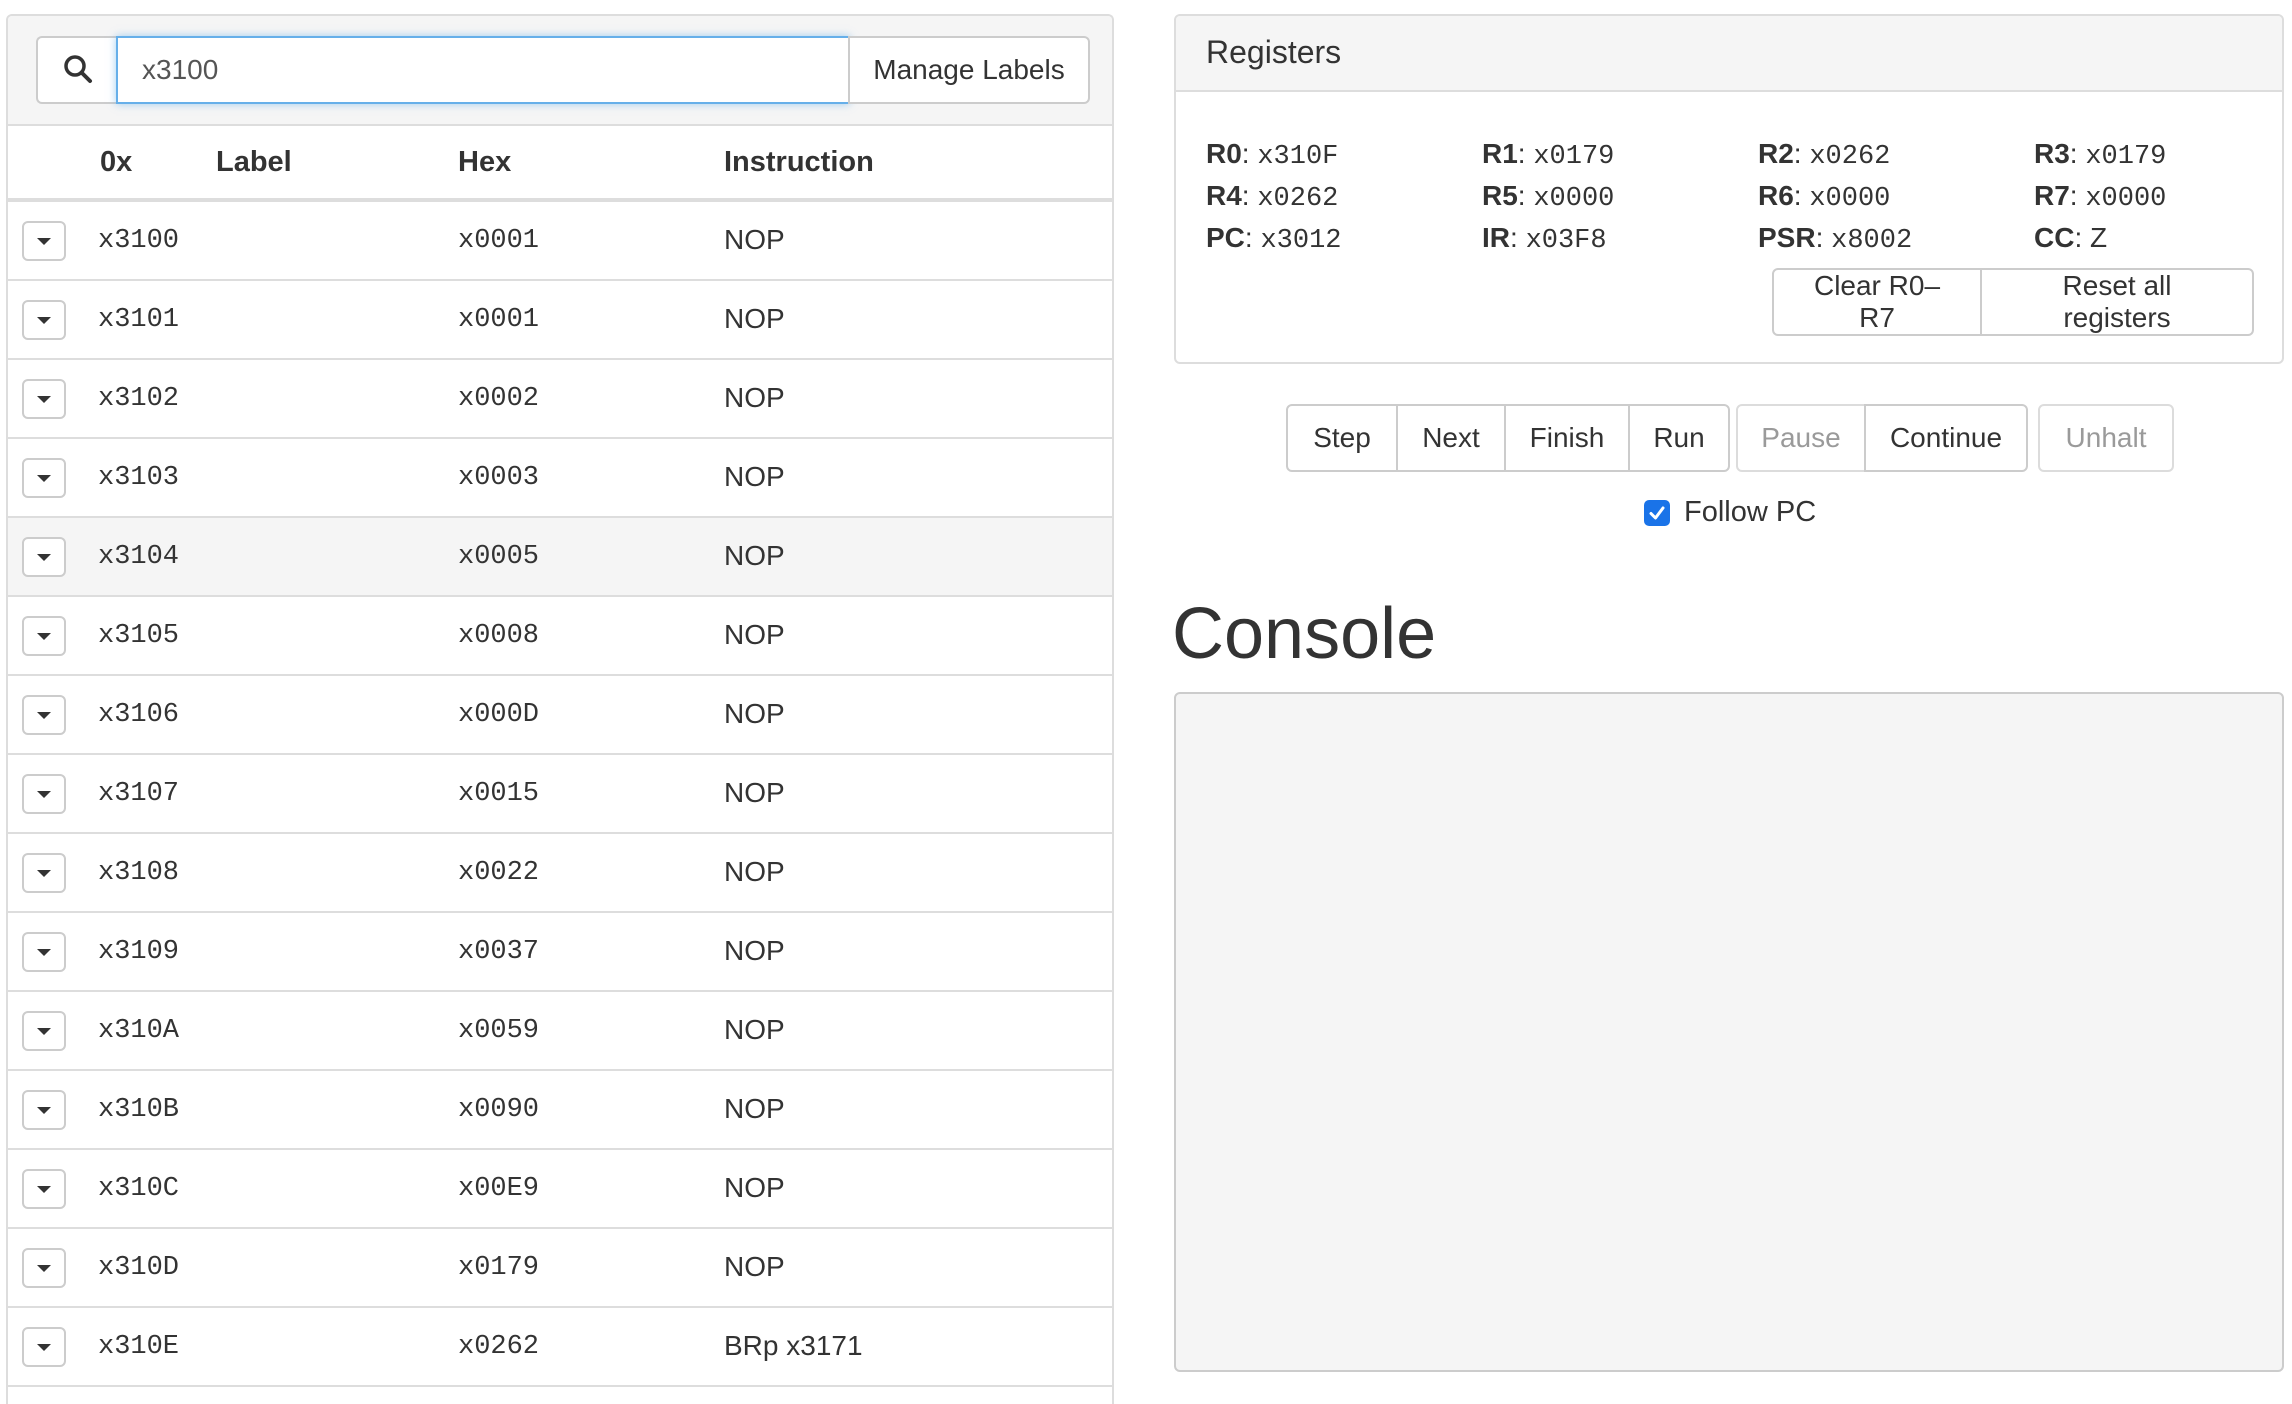 The image size is (2292, 1404). What do you see at coordinates (560, 478) in the screenshot?
I see `memory-row: x3103 x0003 NOP` at bounding box center [560, 478].